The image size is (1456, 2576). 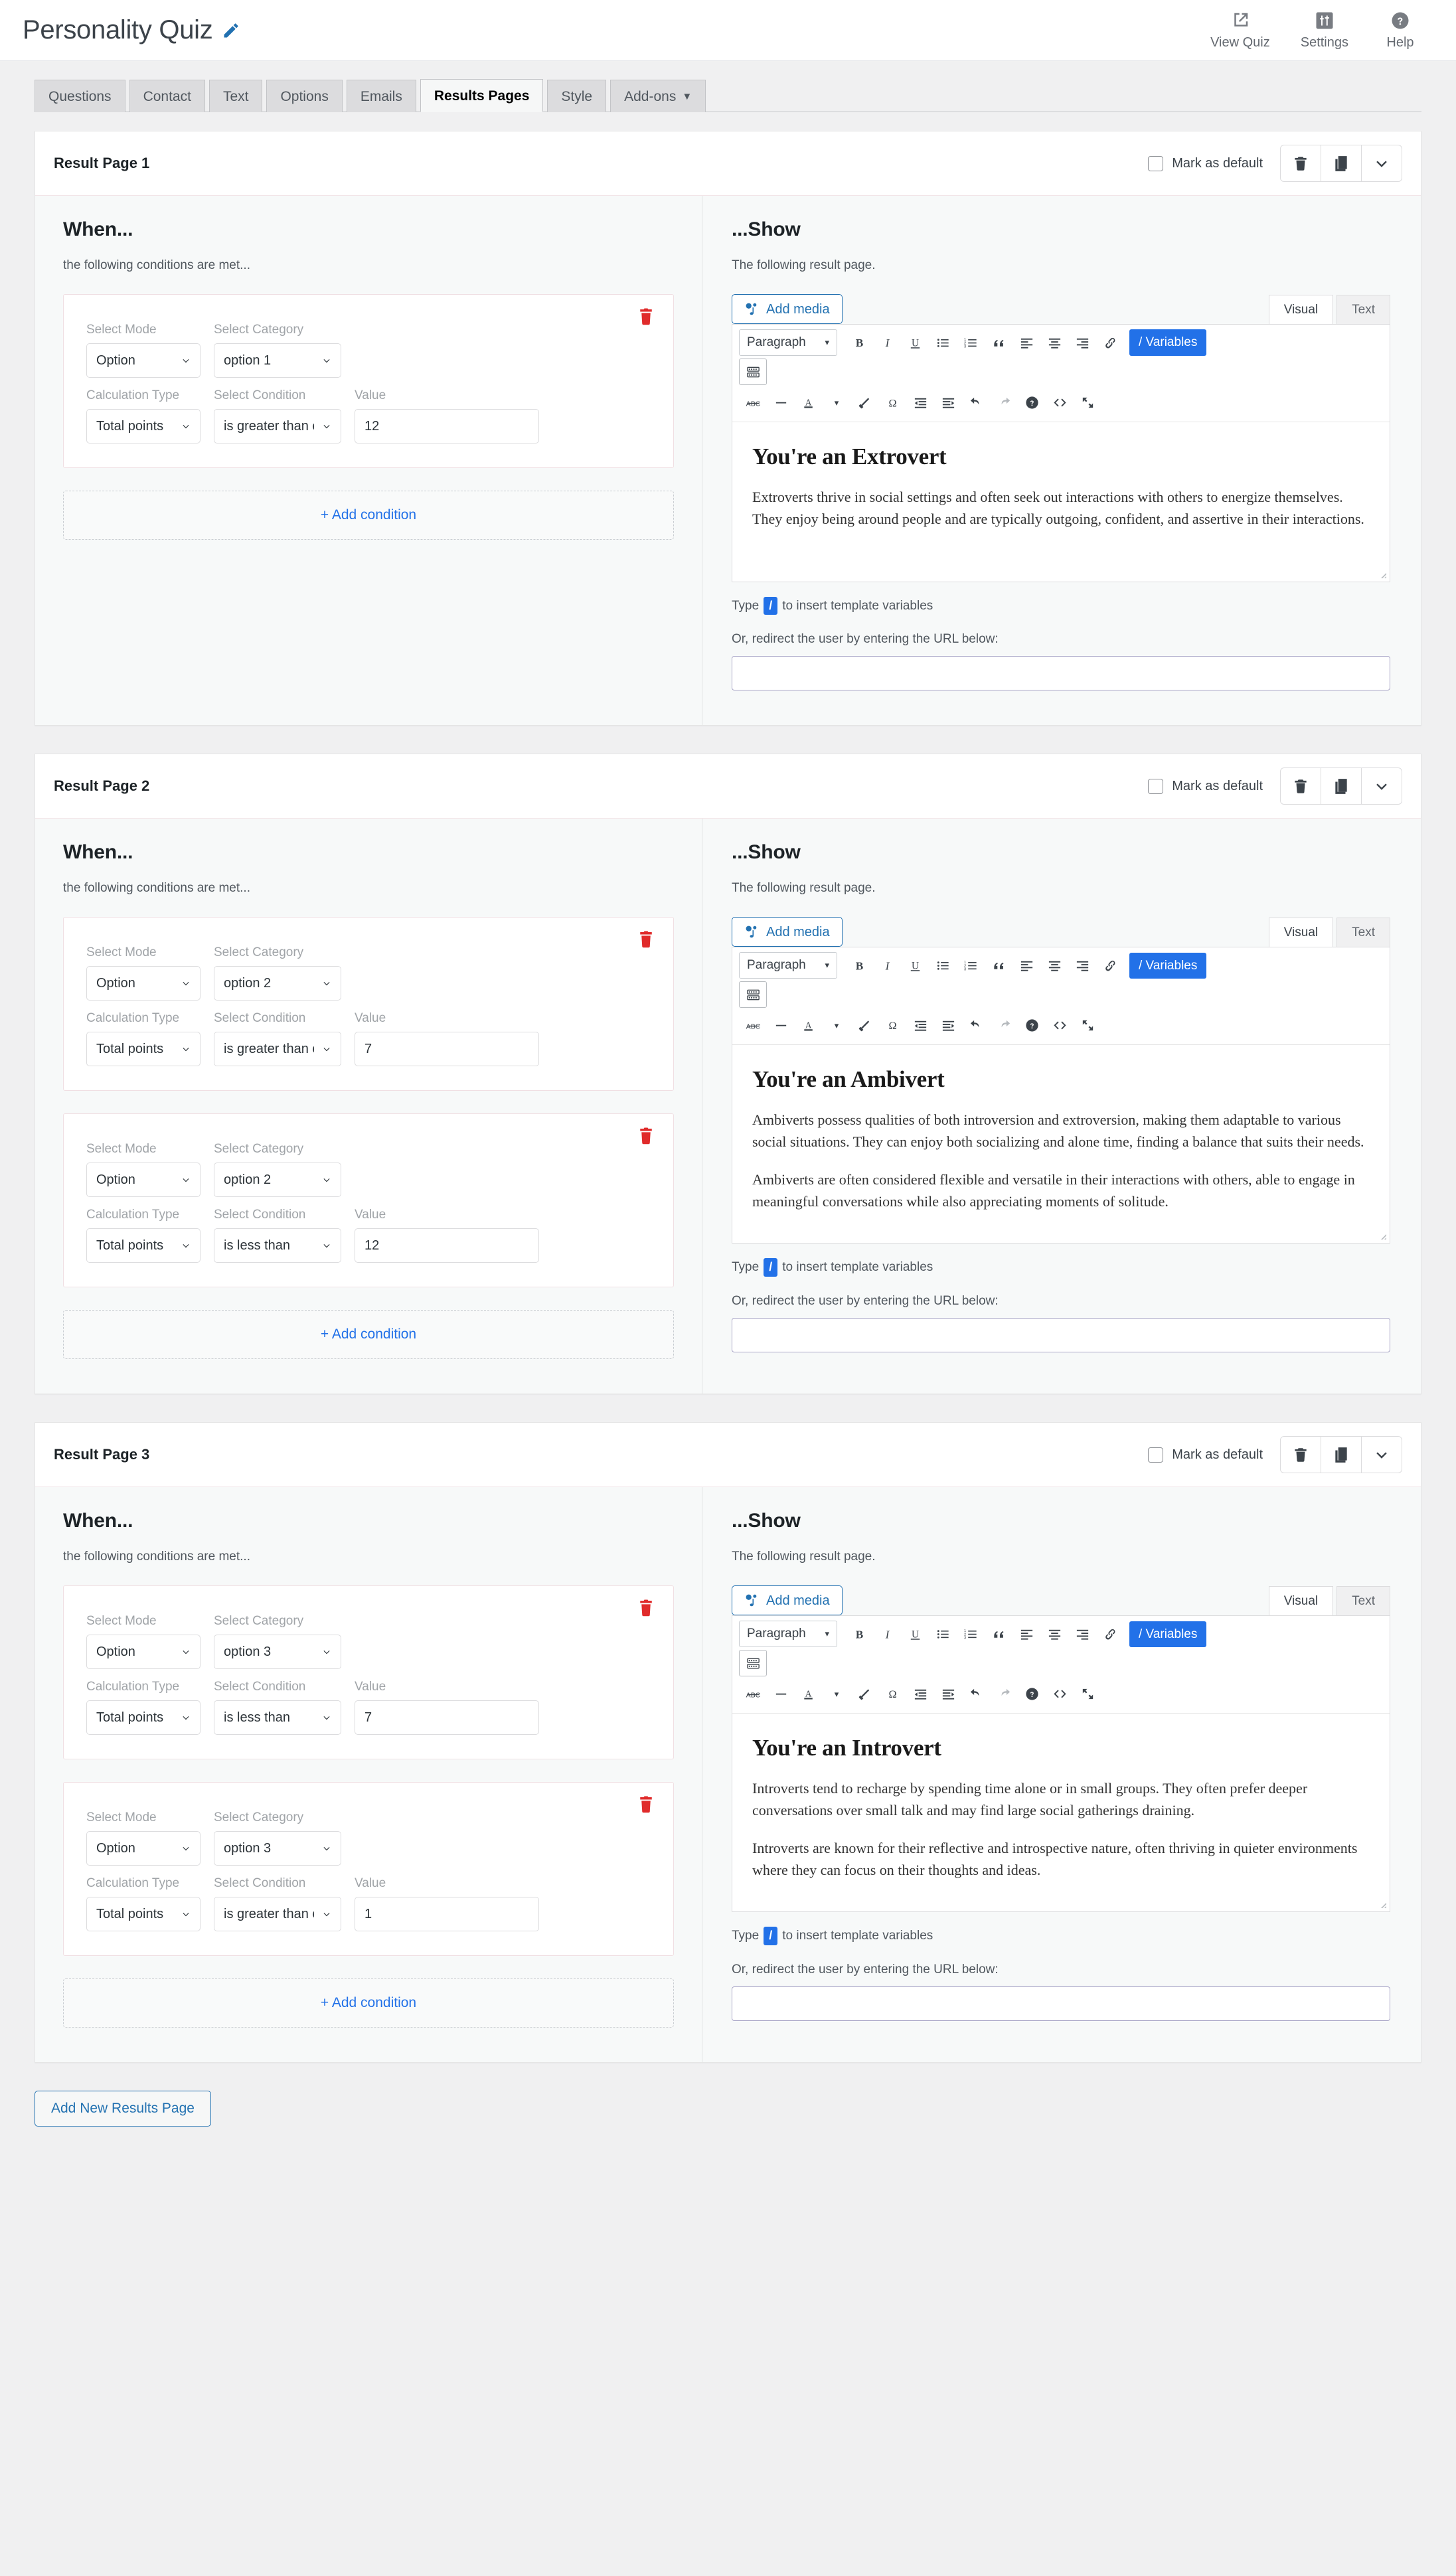 What do you see at coordinates (577, 96) in the screenshot?
I see `tab-style: Style` at bounding box center [577, 96].